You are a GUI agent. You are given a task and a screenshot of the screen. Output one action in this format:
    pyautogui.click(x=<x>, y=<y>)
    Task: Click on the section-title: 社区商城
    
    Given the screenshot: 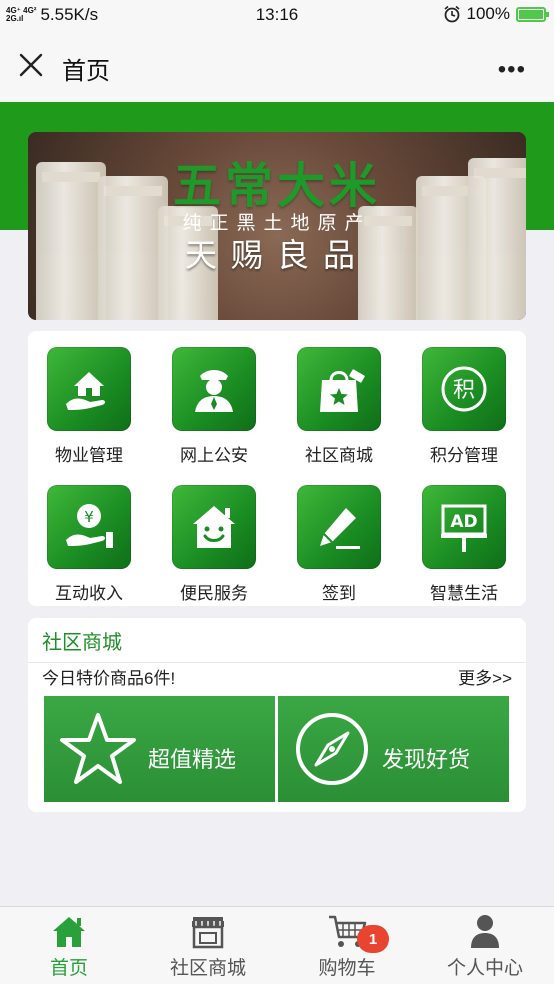 What is the action you would take?
    pyautogui.click(x=82, y=643)
    